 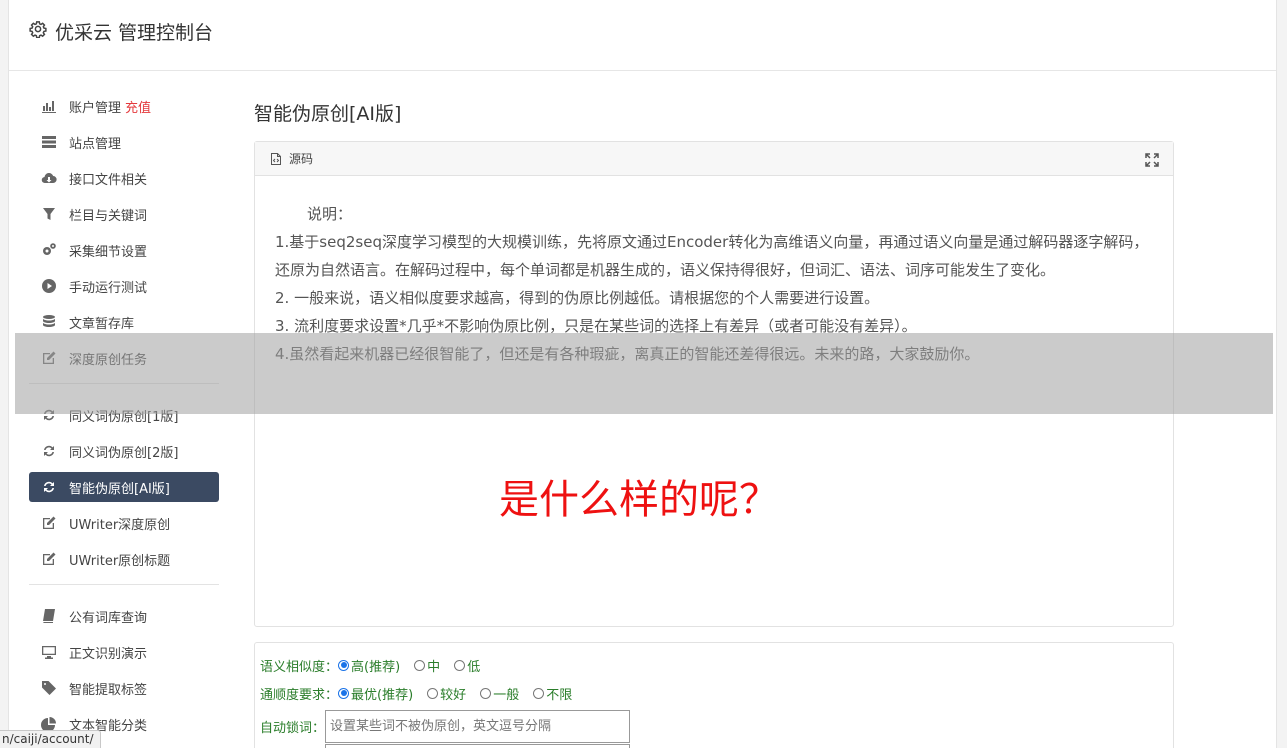 I want to click on lock-words-input, so click(x=478, y=726).